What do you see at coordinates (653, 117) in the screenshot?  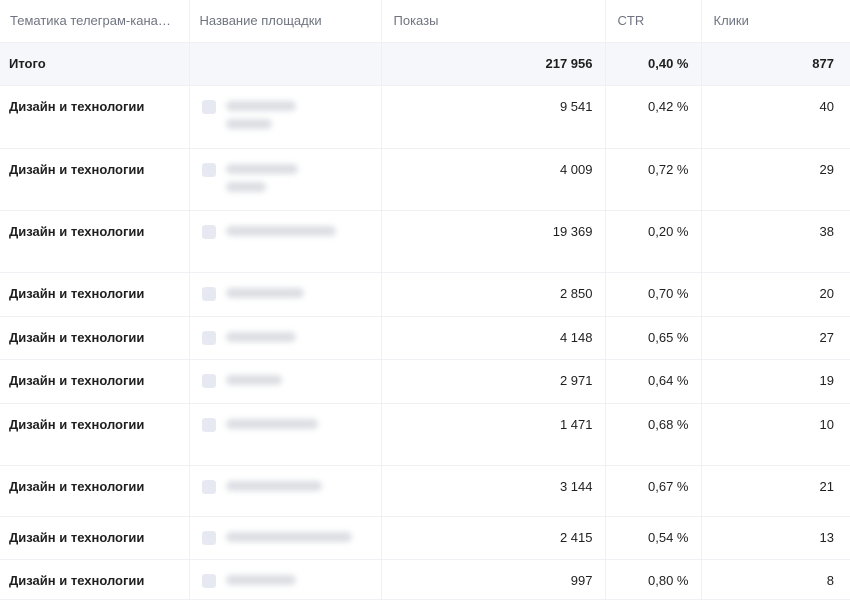 I see `ctr-cell: 0,42 %` at bounding box center [653, 117].